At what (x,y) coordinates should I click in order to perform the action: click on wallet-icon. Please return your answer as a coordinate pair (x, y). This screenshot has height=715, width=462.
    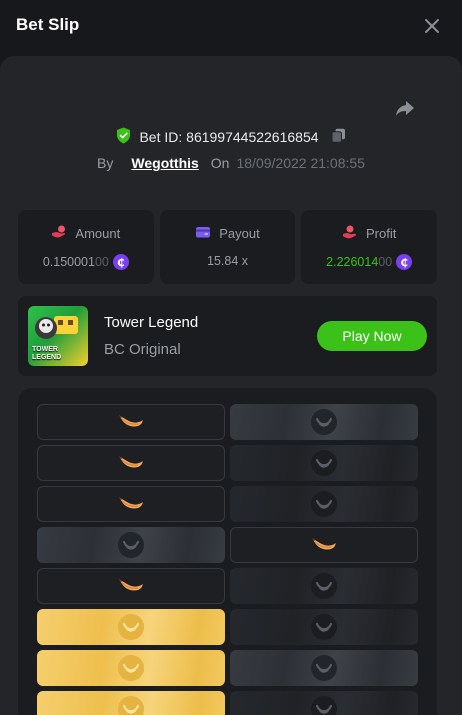
    Looking at the image, I should click on (203, 233).